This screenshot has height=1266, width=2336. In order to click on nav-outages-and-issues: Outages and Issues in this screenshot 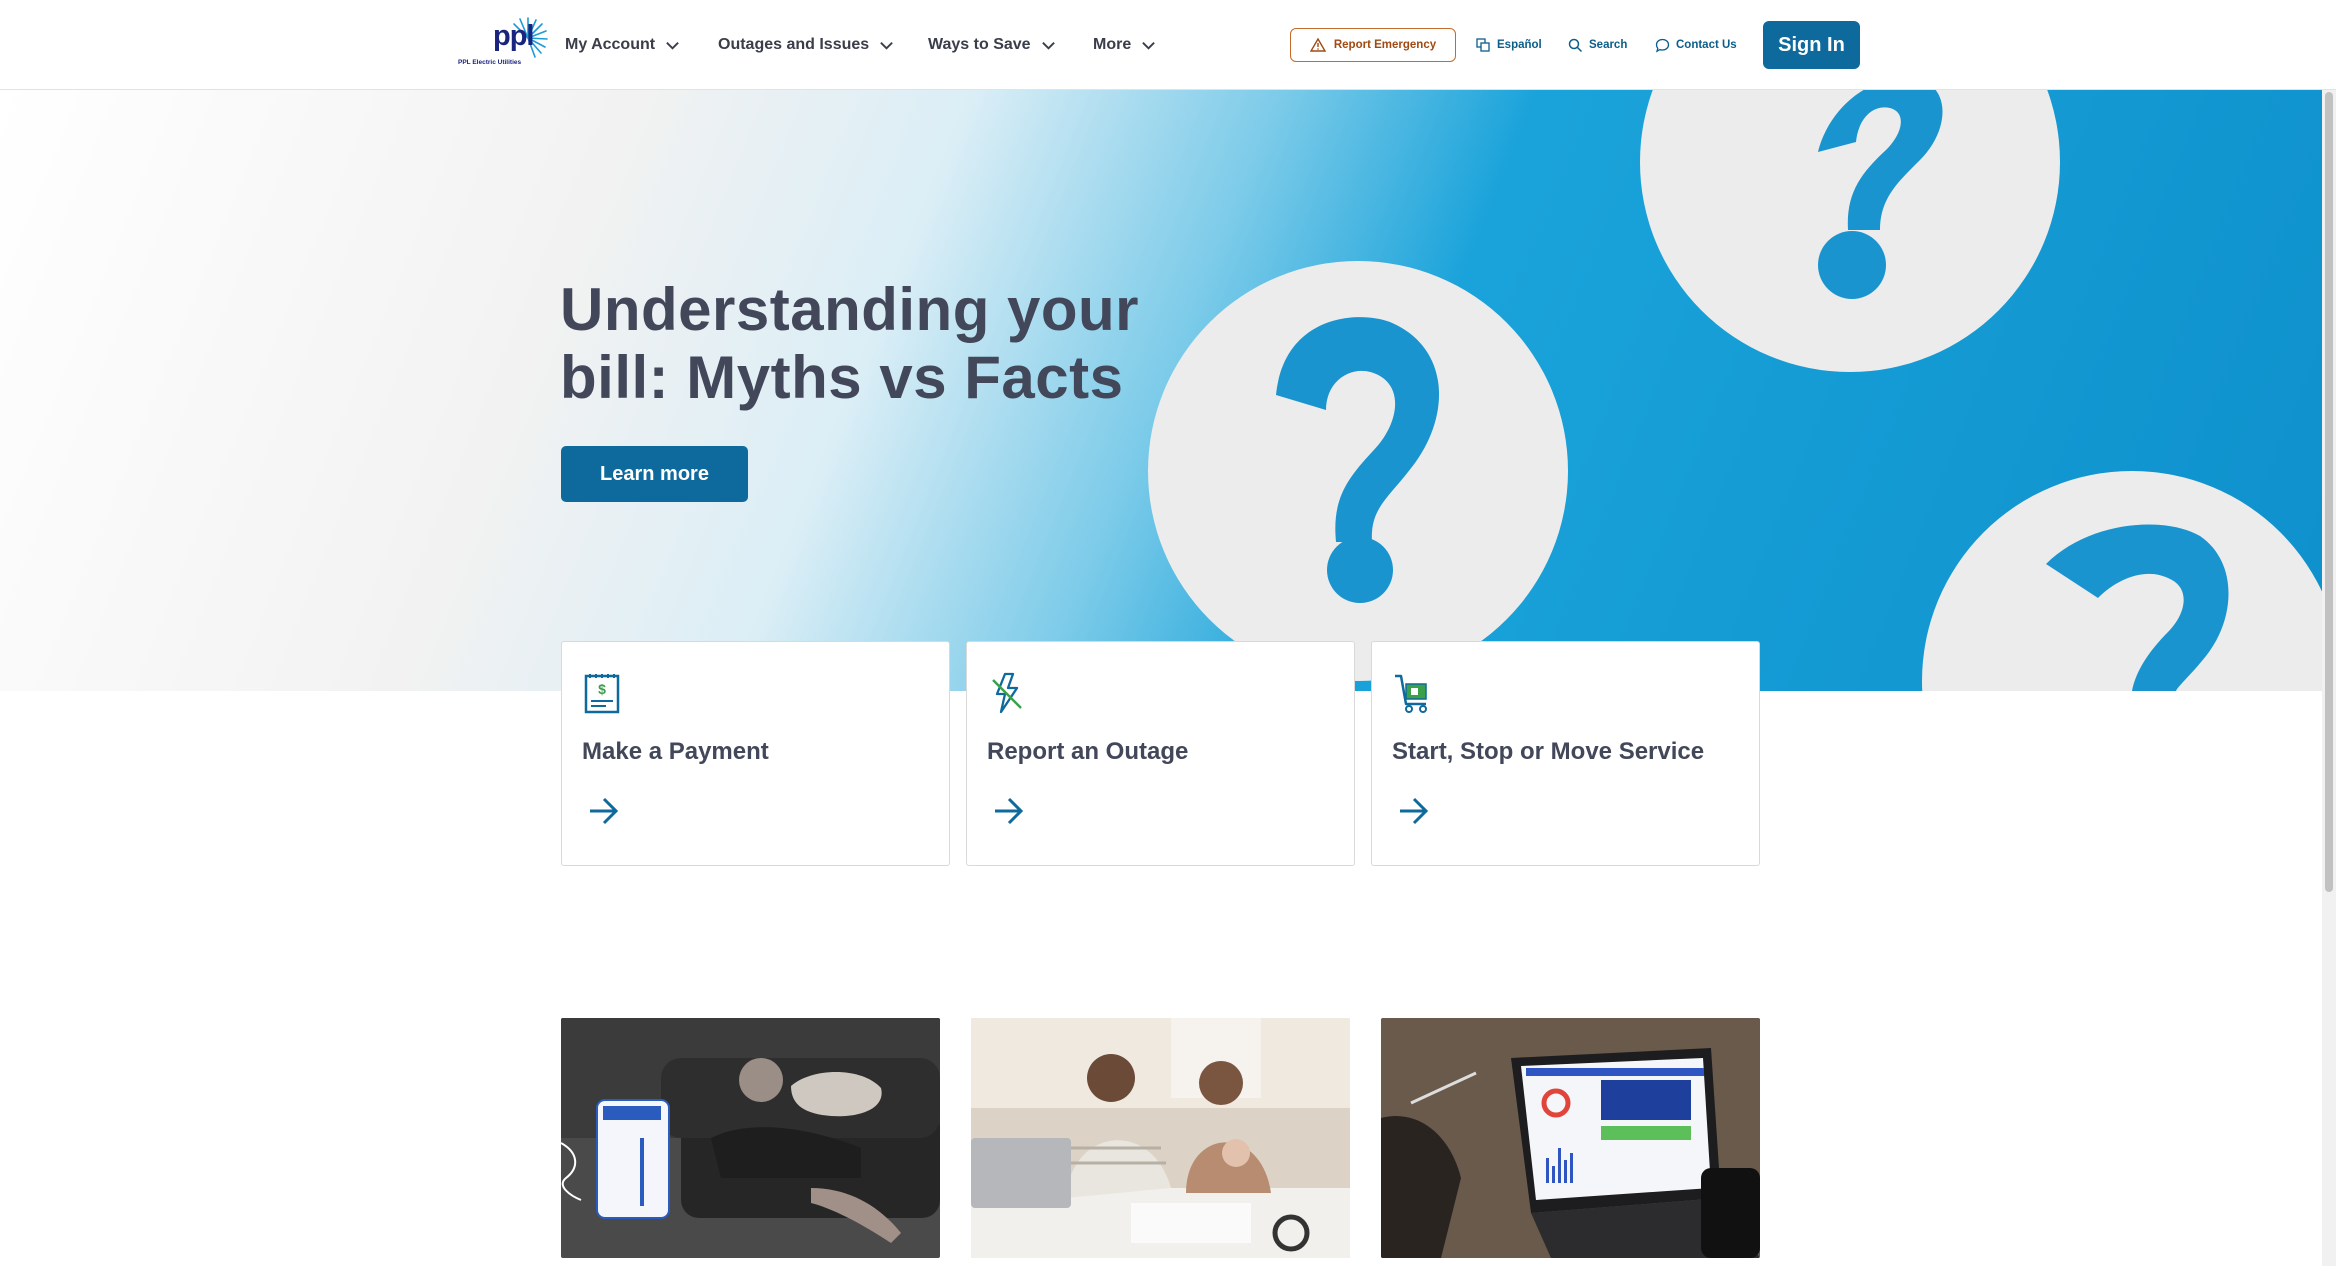, I will do `click(806, 45)`.